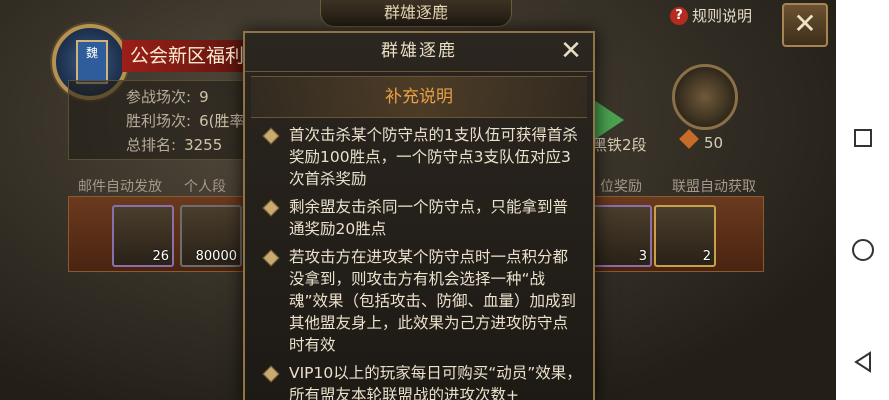 The image size is (889, 400). I want to click on recents-button, so click(862, 138).